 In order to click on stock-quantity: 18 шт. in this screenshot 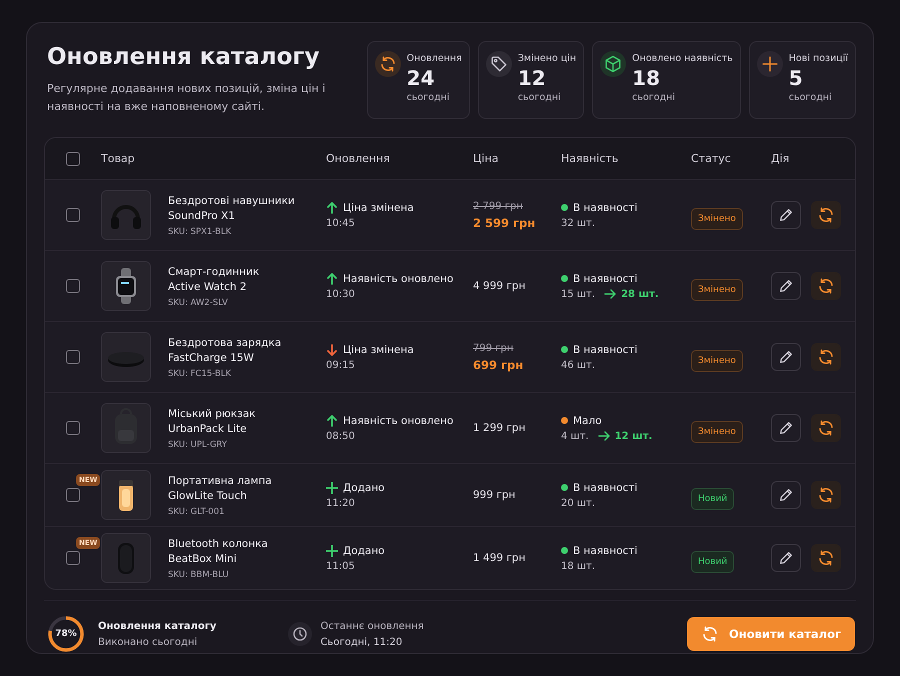, I will do `click(578, 566)`.